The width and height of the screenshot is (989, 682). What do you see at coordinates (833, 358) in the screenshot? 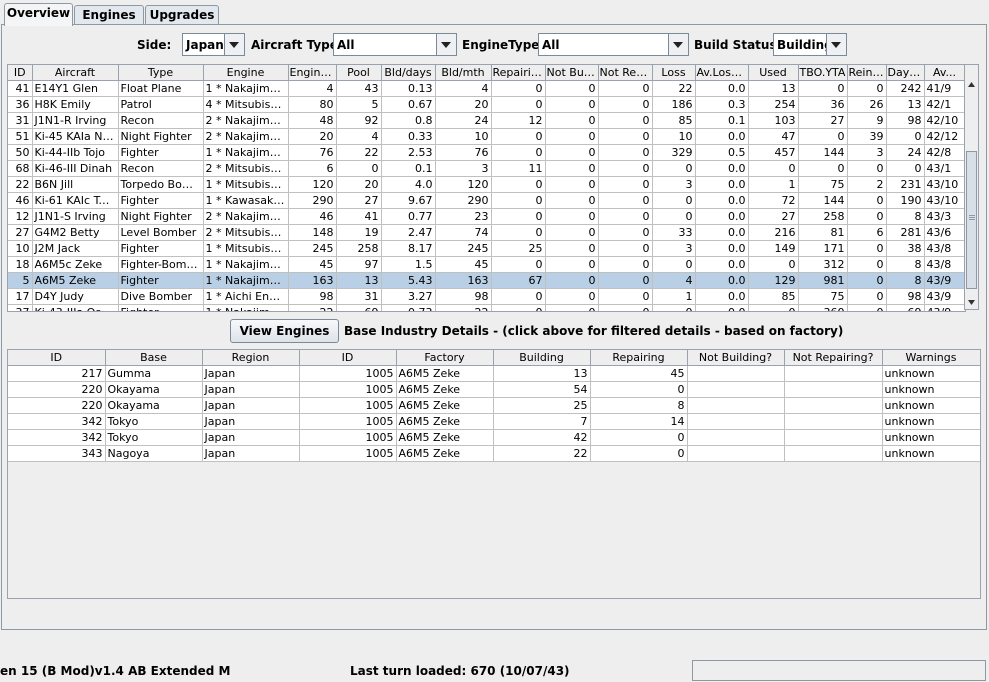
I see `column-header: Not Repairing?` at bounding box center [833, 358].